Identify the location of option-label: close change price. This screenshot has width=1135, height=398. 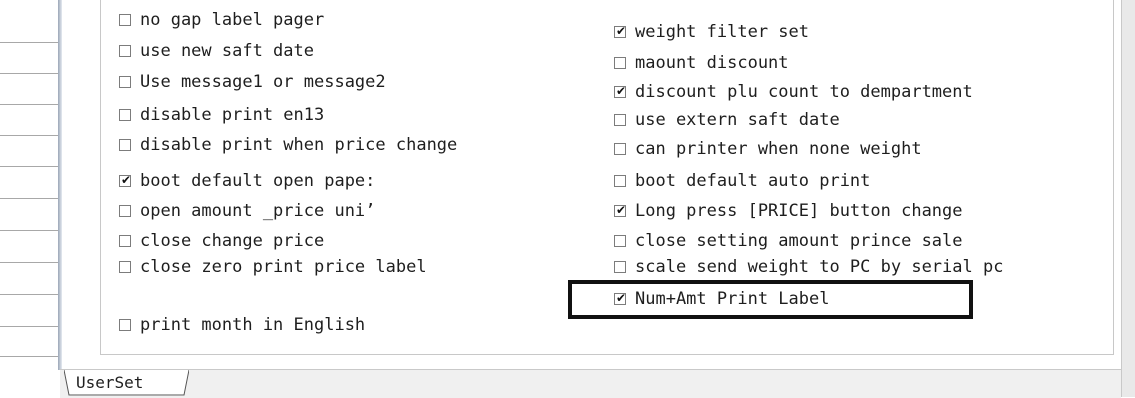
(232, 241).